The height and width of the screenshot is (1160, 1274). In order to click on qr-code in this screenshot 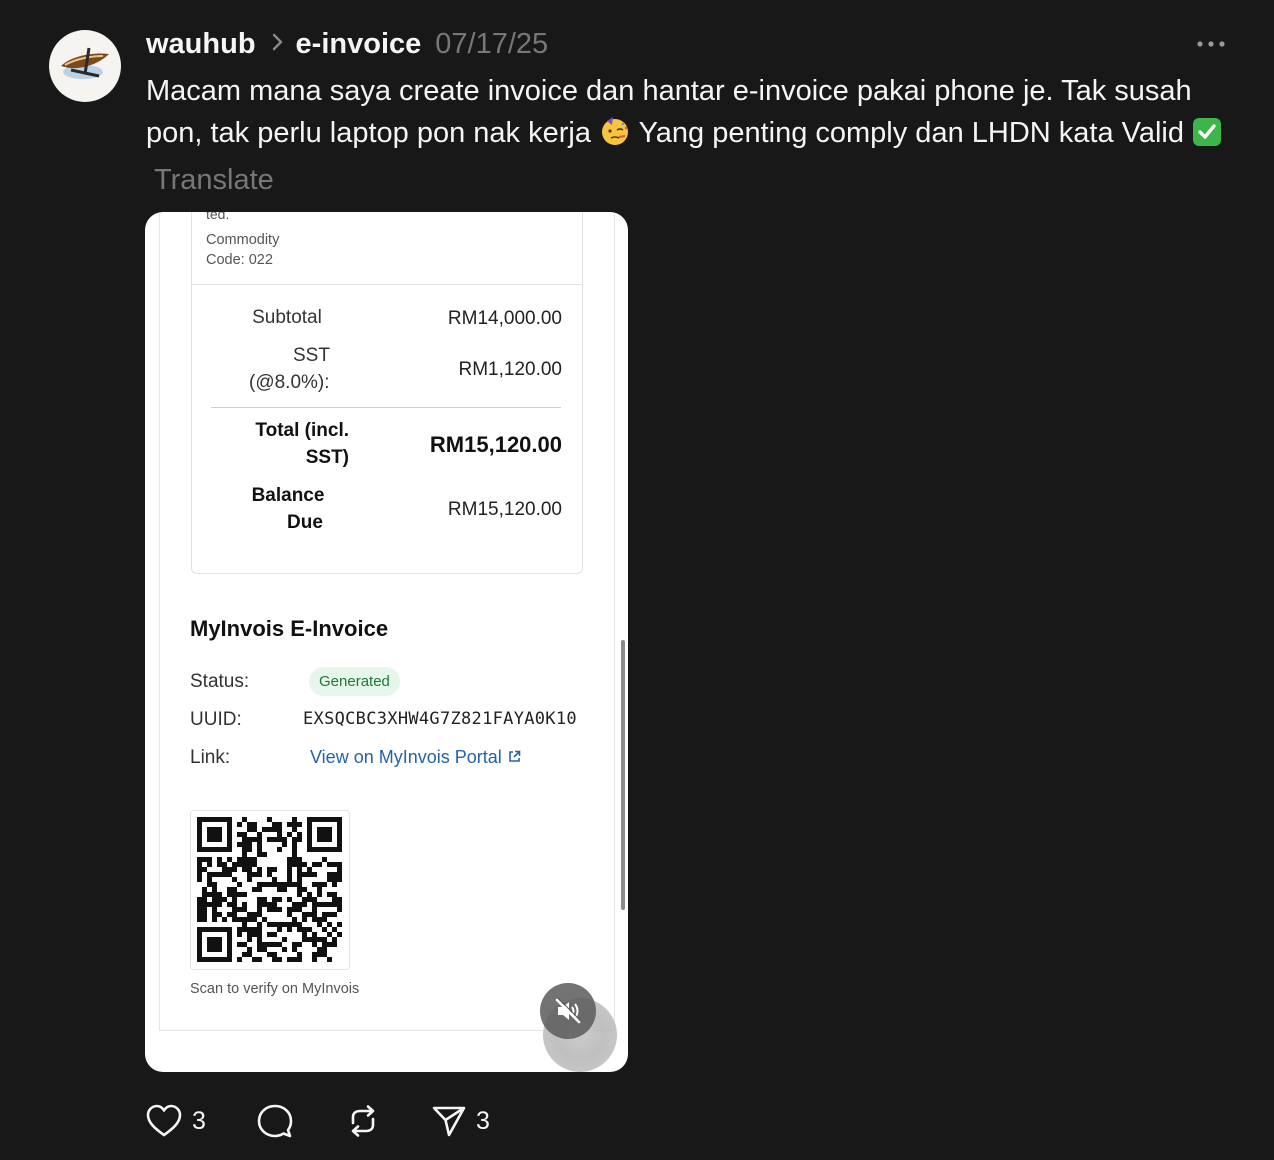, I will do `click(270, 890)`.